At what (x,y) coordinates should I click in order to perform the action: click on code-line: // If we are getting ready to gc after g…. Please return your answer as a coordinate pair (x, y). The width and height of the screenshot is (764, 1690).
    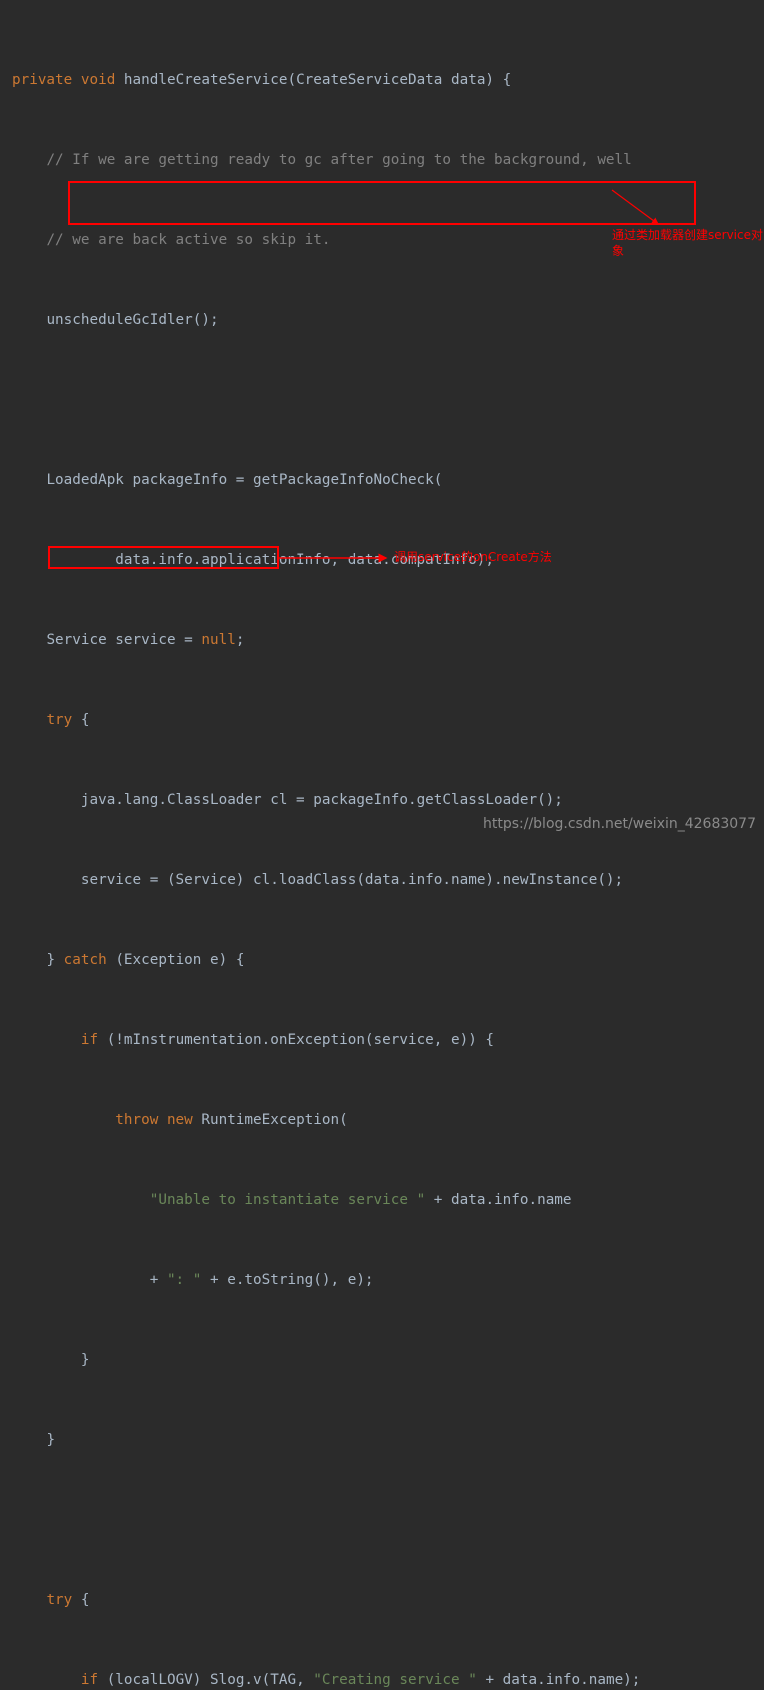
    Looking at the image, I should click on (339, 160).